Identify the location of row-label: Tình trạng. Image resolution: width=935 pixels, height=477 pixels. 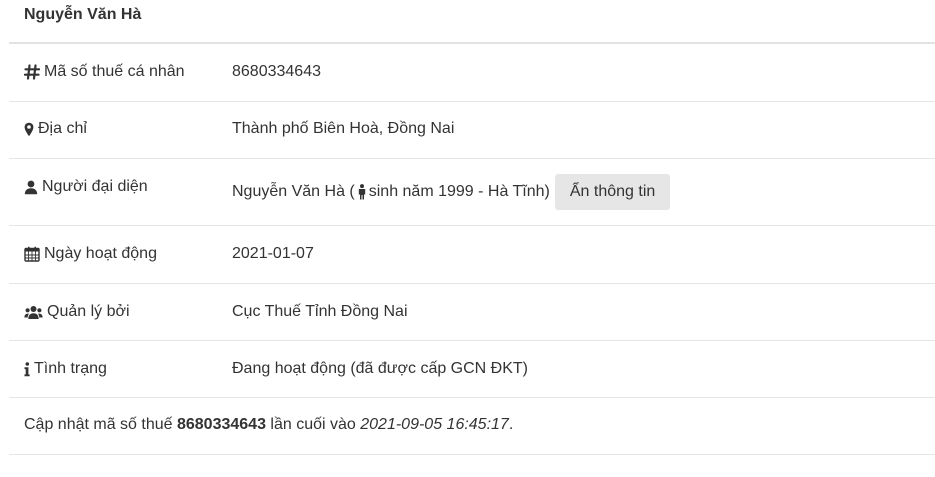
(70, 368).